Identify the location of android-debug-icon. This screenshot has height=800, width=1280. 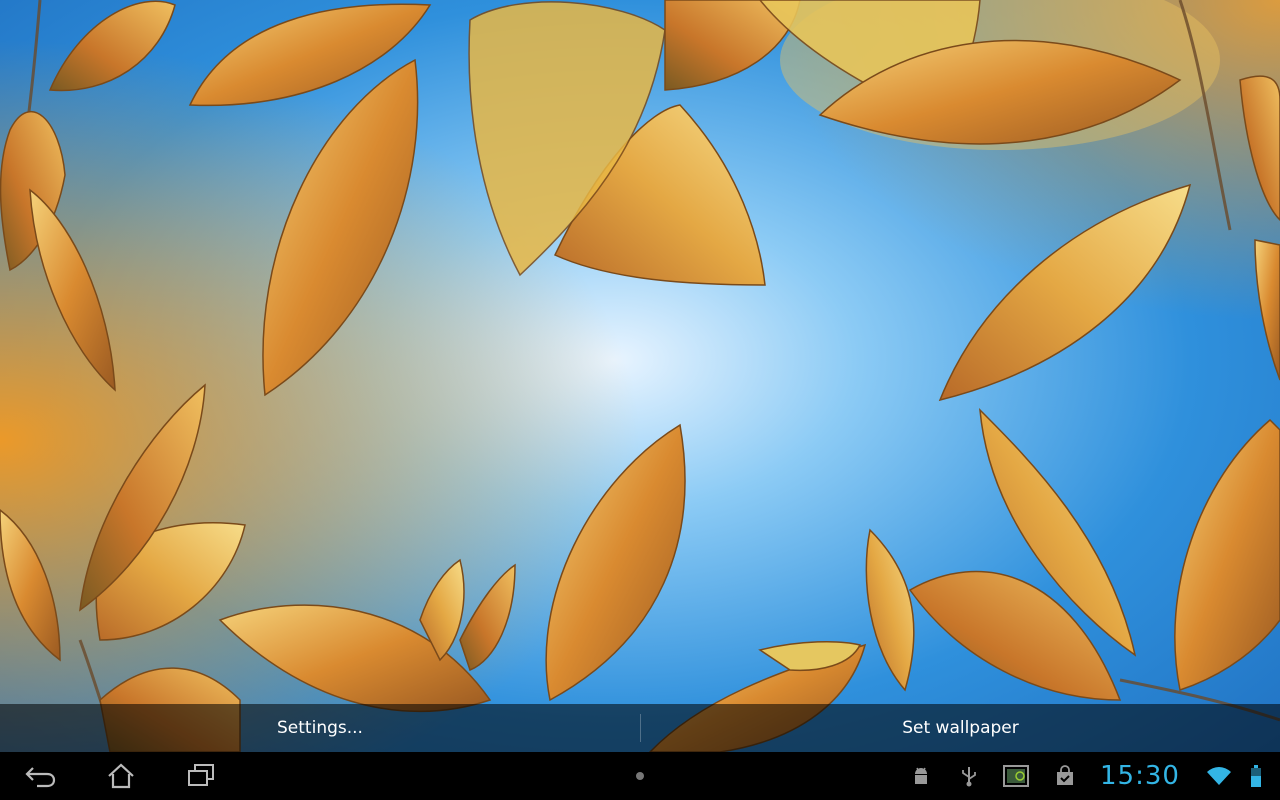
(921, 776).